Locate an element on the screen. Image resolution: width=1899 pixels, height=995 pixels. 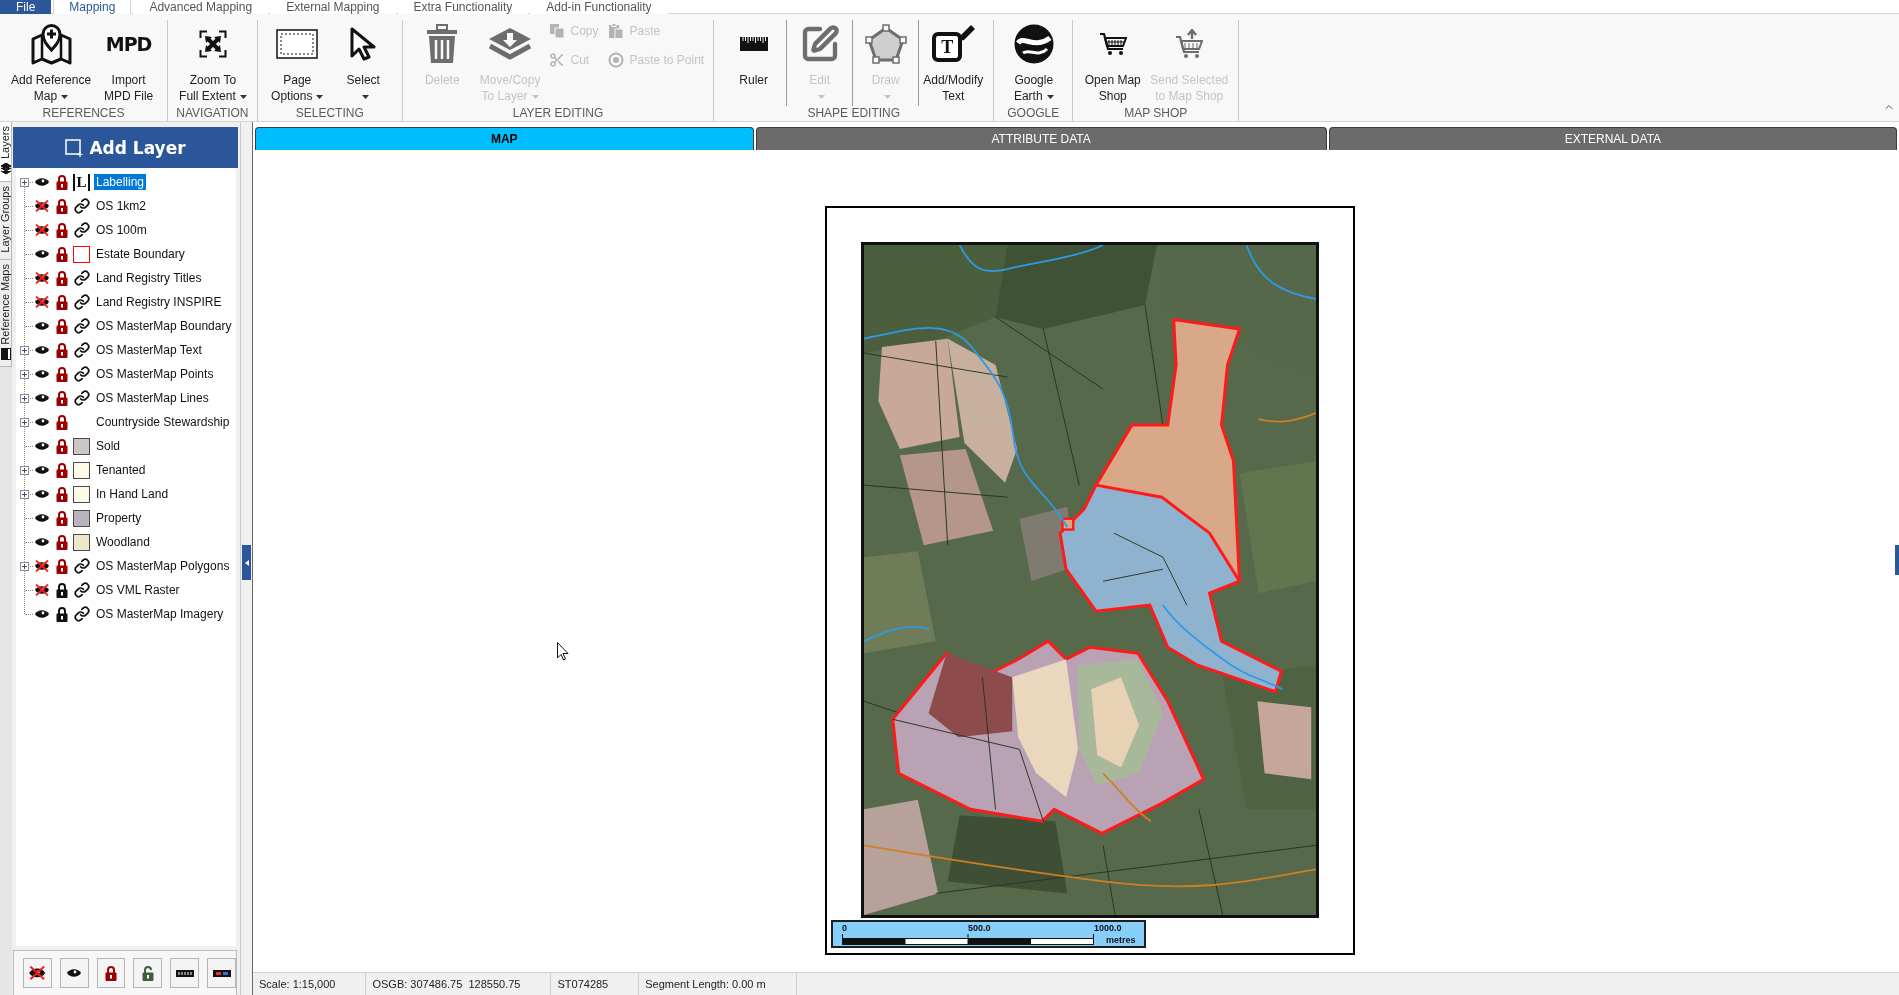
layer-name: OS MasterMap Polygons is located at coordinates (163, 566).